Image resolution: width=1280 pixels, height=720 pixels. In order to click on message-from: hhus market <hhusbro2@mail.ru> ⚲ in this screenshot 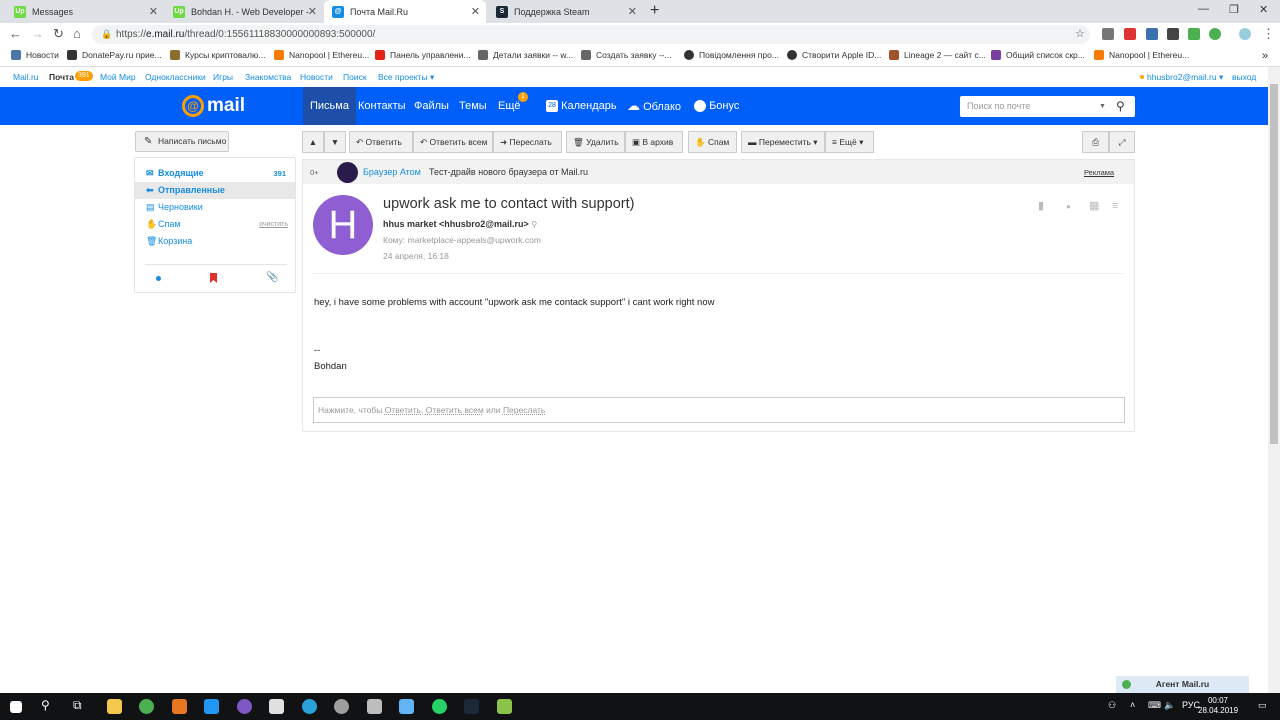, I will do `click(460, 224)`.